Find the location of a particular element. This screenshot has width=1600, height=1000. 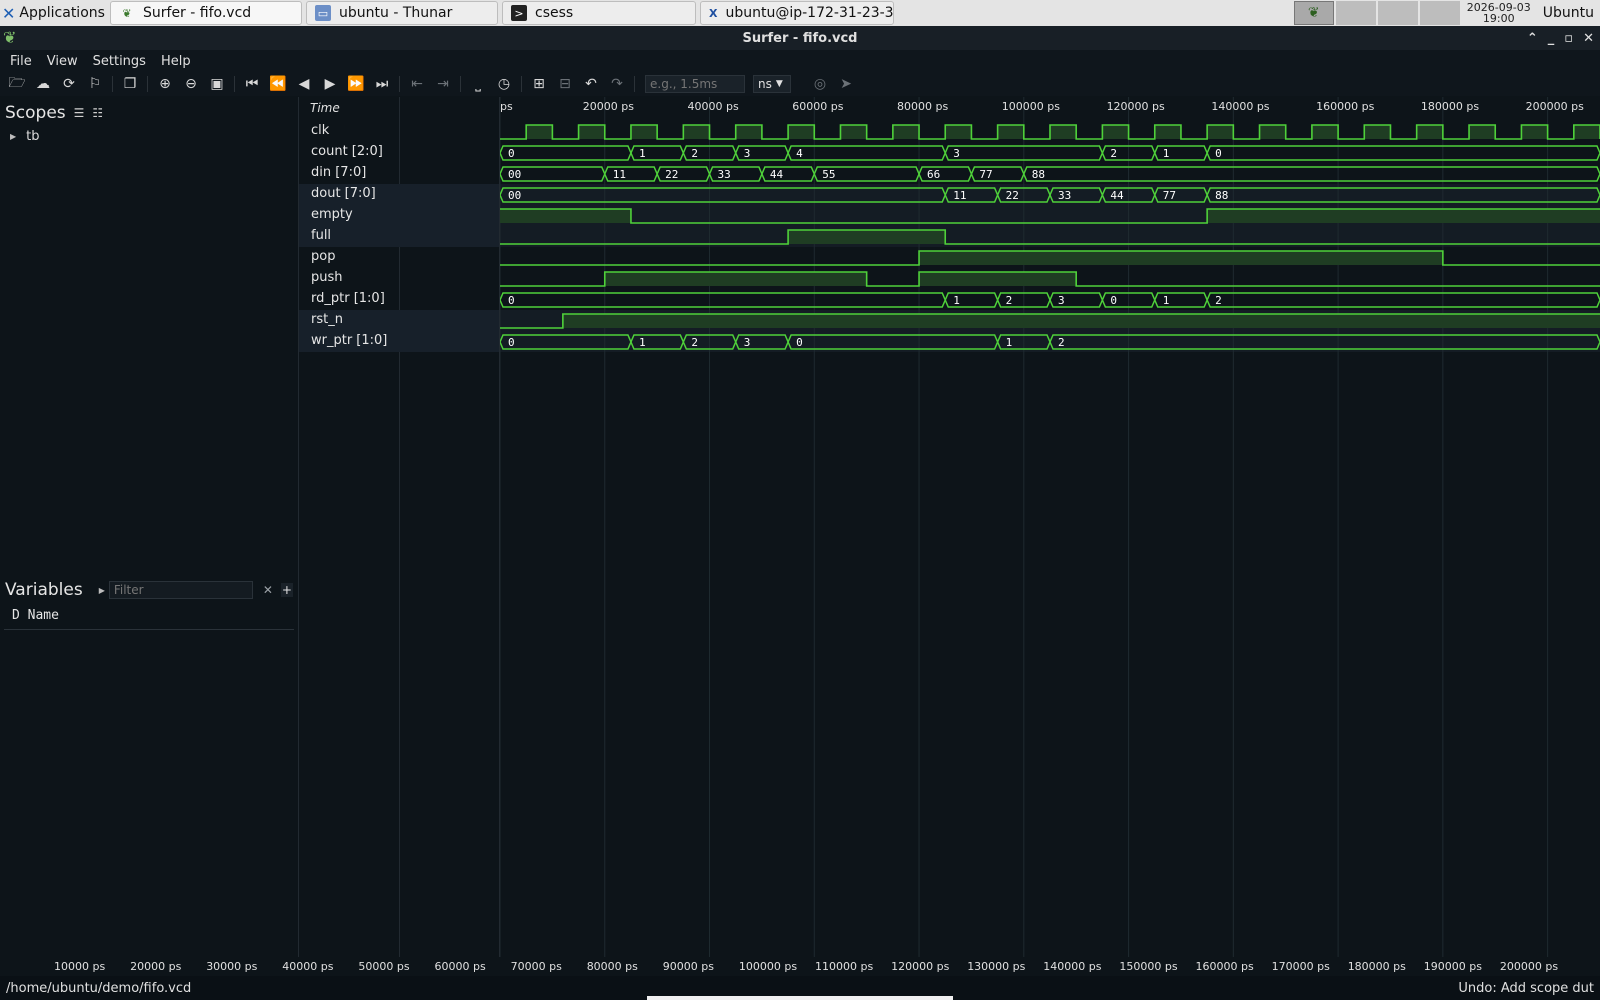

task-thunar: ▭ ubuntu - Thunar is located at coordinates (402, 13).